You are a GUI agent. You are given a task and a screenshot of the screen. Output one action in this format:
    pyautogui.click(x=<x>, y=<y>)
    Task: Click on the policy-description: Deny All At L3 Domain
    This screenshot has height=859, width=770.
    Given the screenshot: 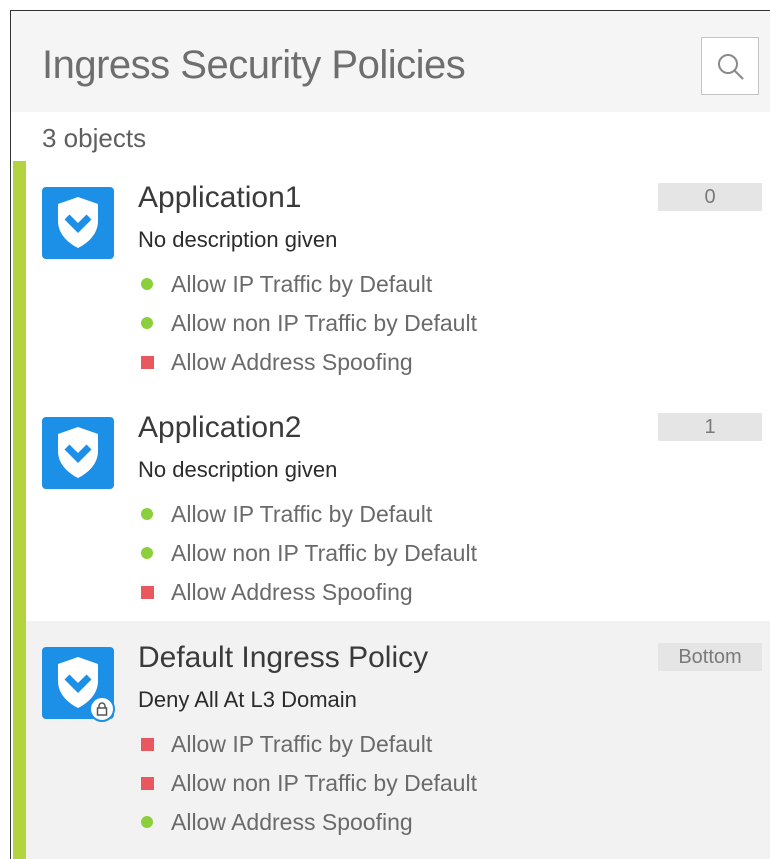 What is the action you would take?
    pyautogui.click(x=247, y=699)
    